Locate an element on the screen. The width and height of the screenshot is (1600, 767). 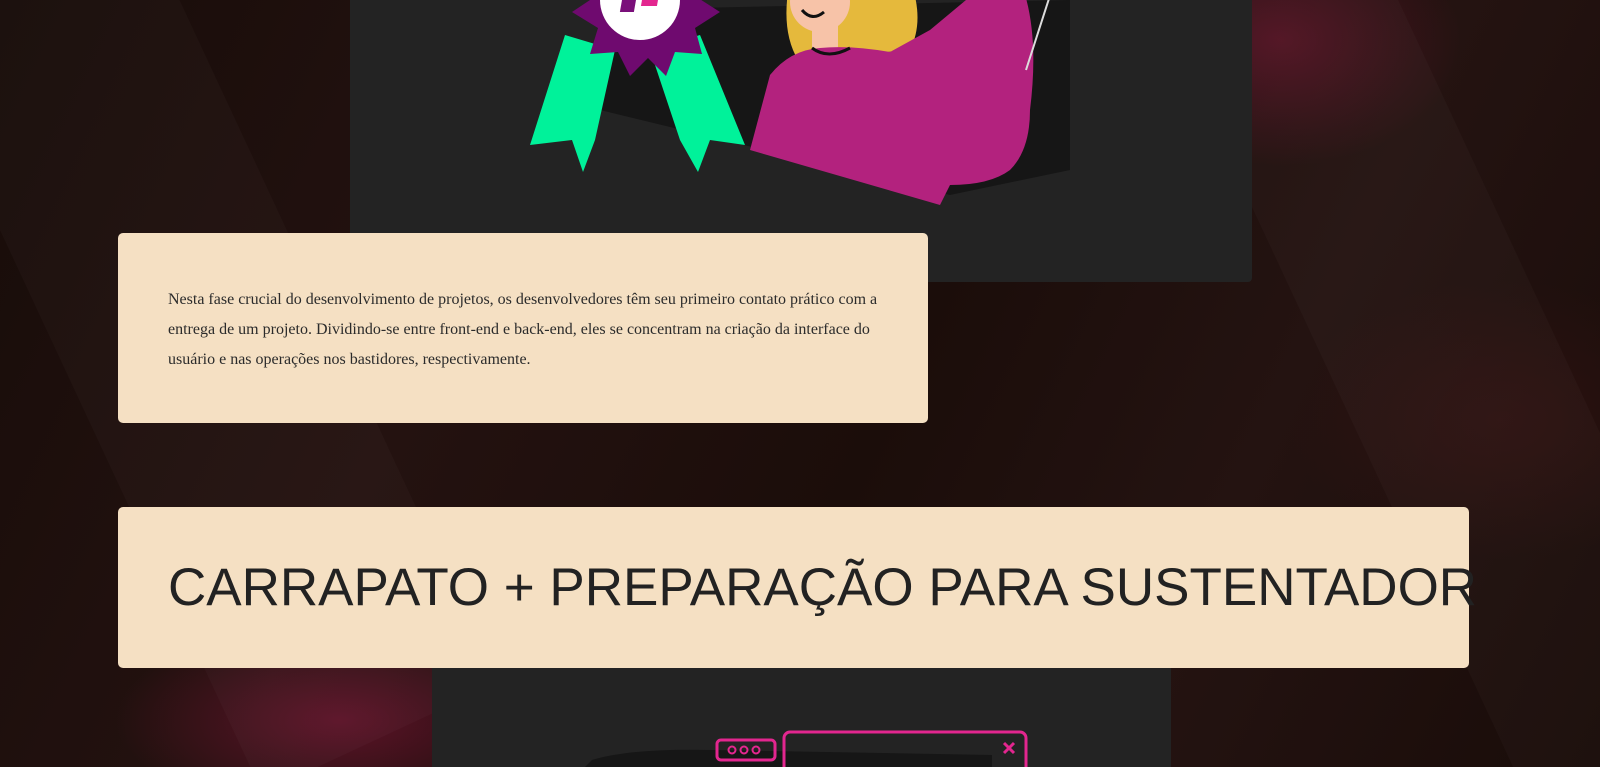
person-neck is located at coordinates (825, 37).